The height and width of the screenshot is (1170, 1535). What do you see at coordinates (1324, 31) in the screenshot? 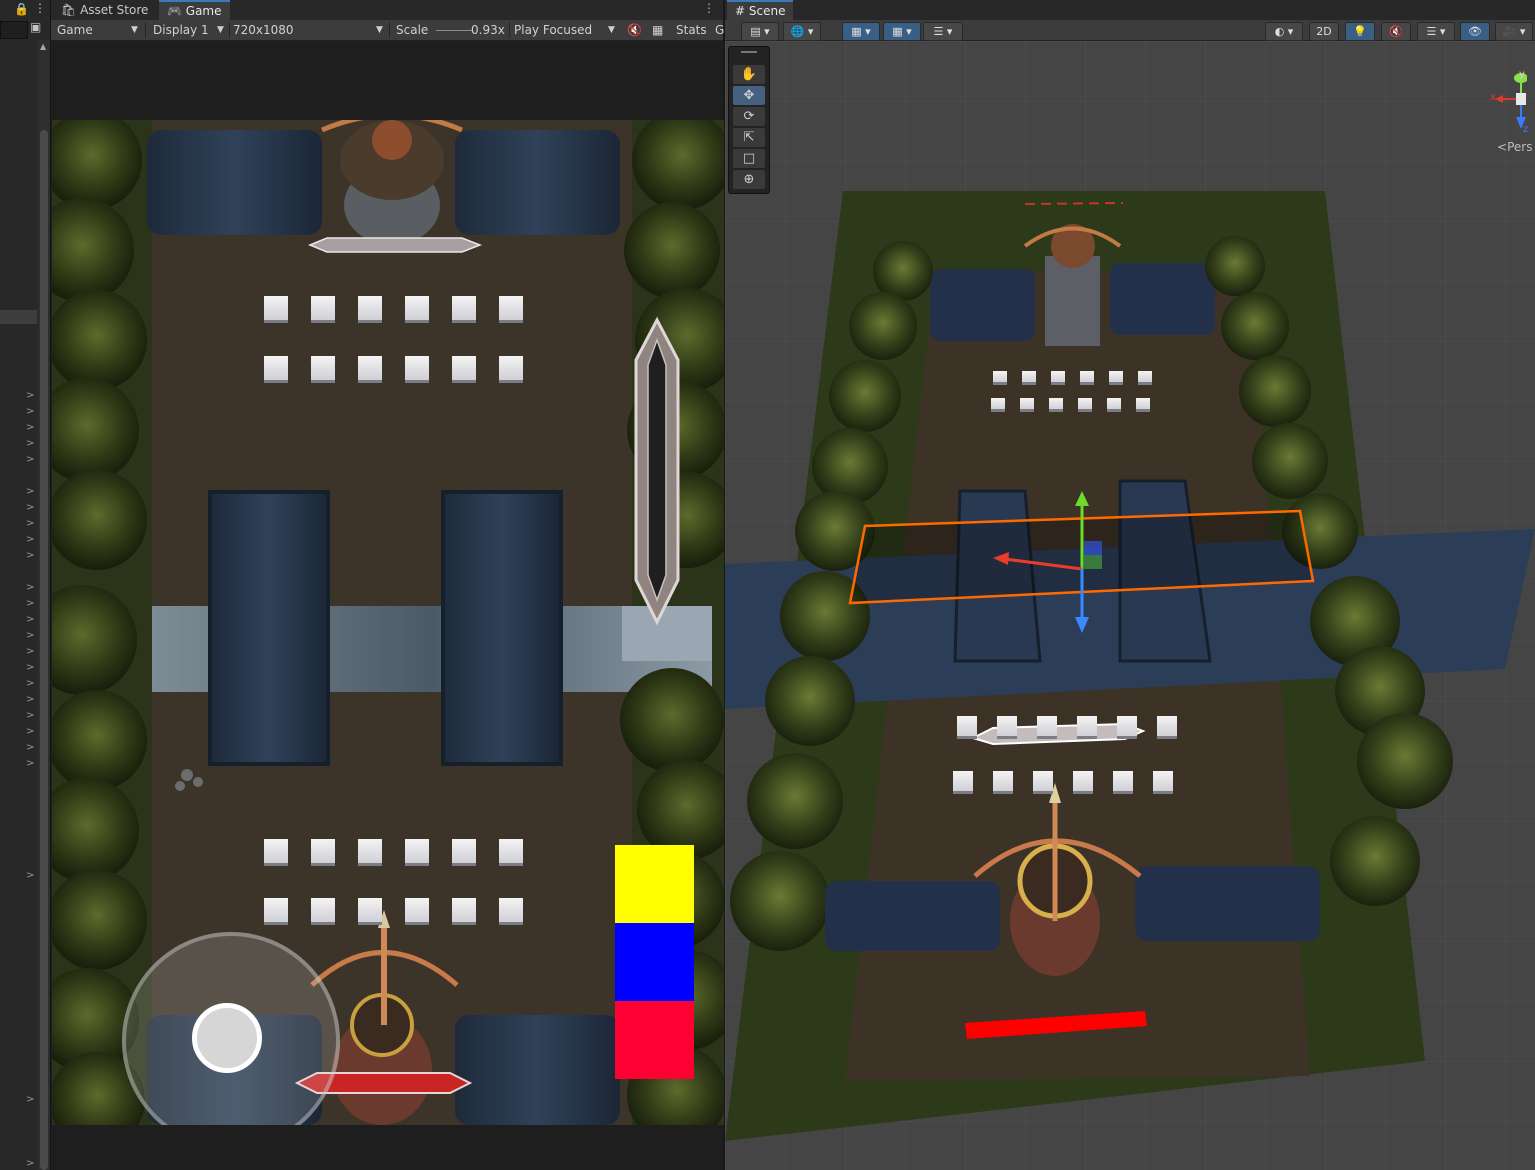
I see `toggle-2d-button: 2D` at bounding box center [1324, 31].